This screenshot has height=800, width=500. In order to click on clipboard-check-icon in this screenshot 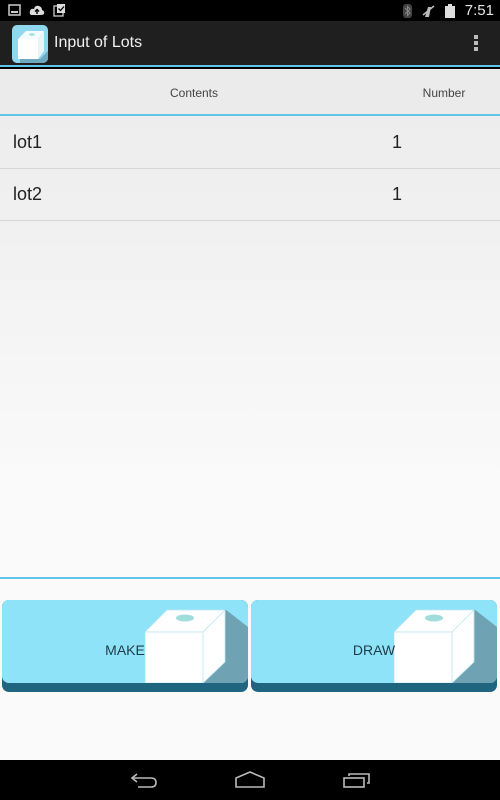, I will do `click(59, 10)`.